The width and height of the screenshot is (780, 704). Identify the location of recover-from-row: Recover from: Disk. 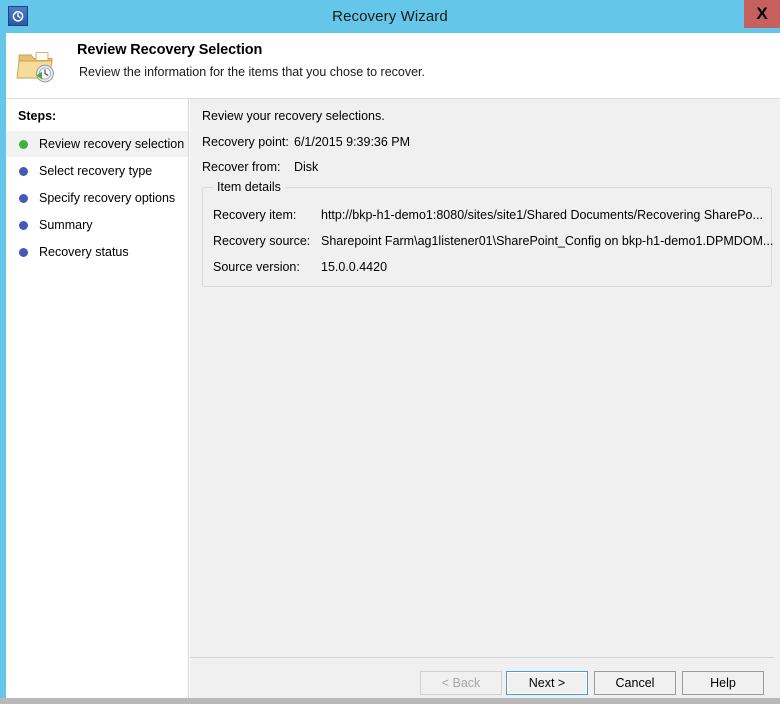
(260, 167).